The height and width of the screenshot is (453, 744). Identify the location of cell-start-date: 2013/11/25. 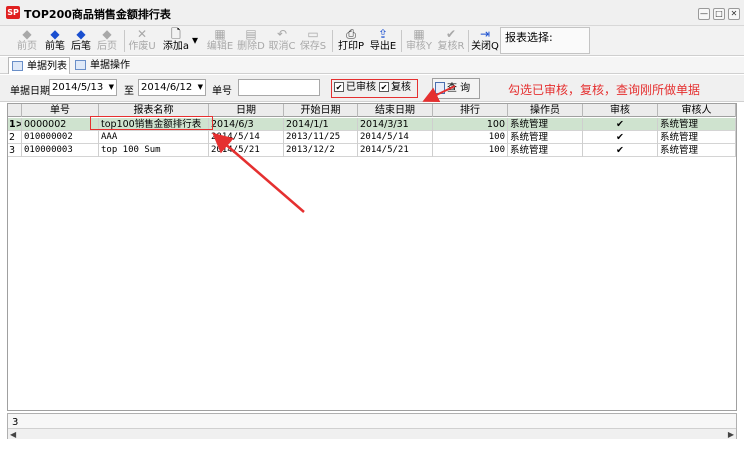
(321, 137).